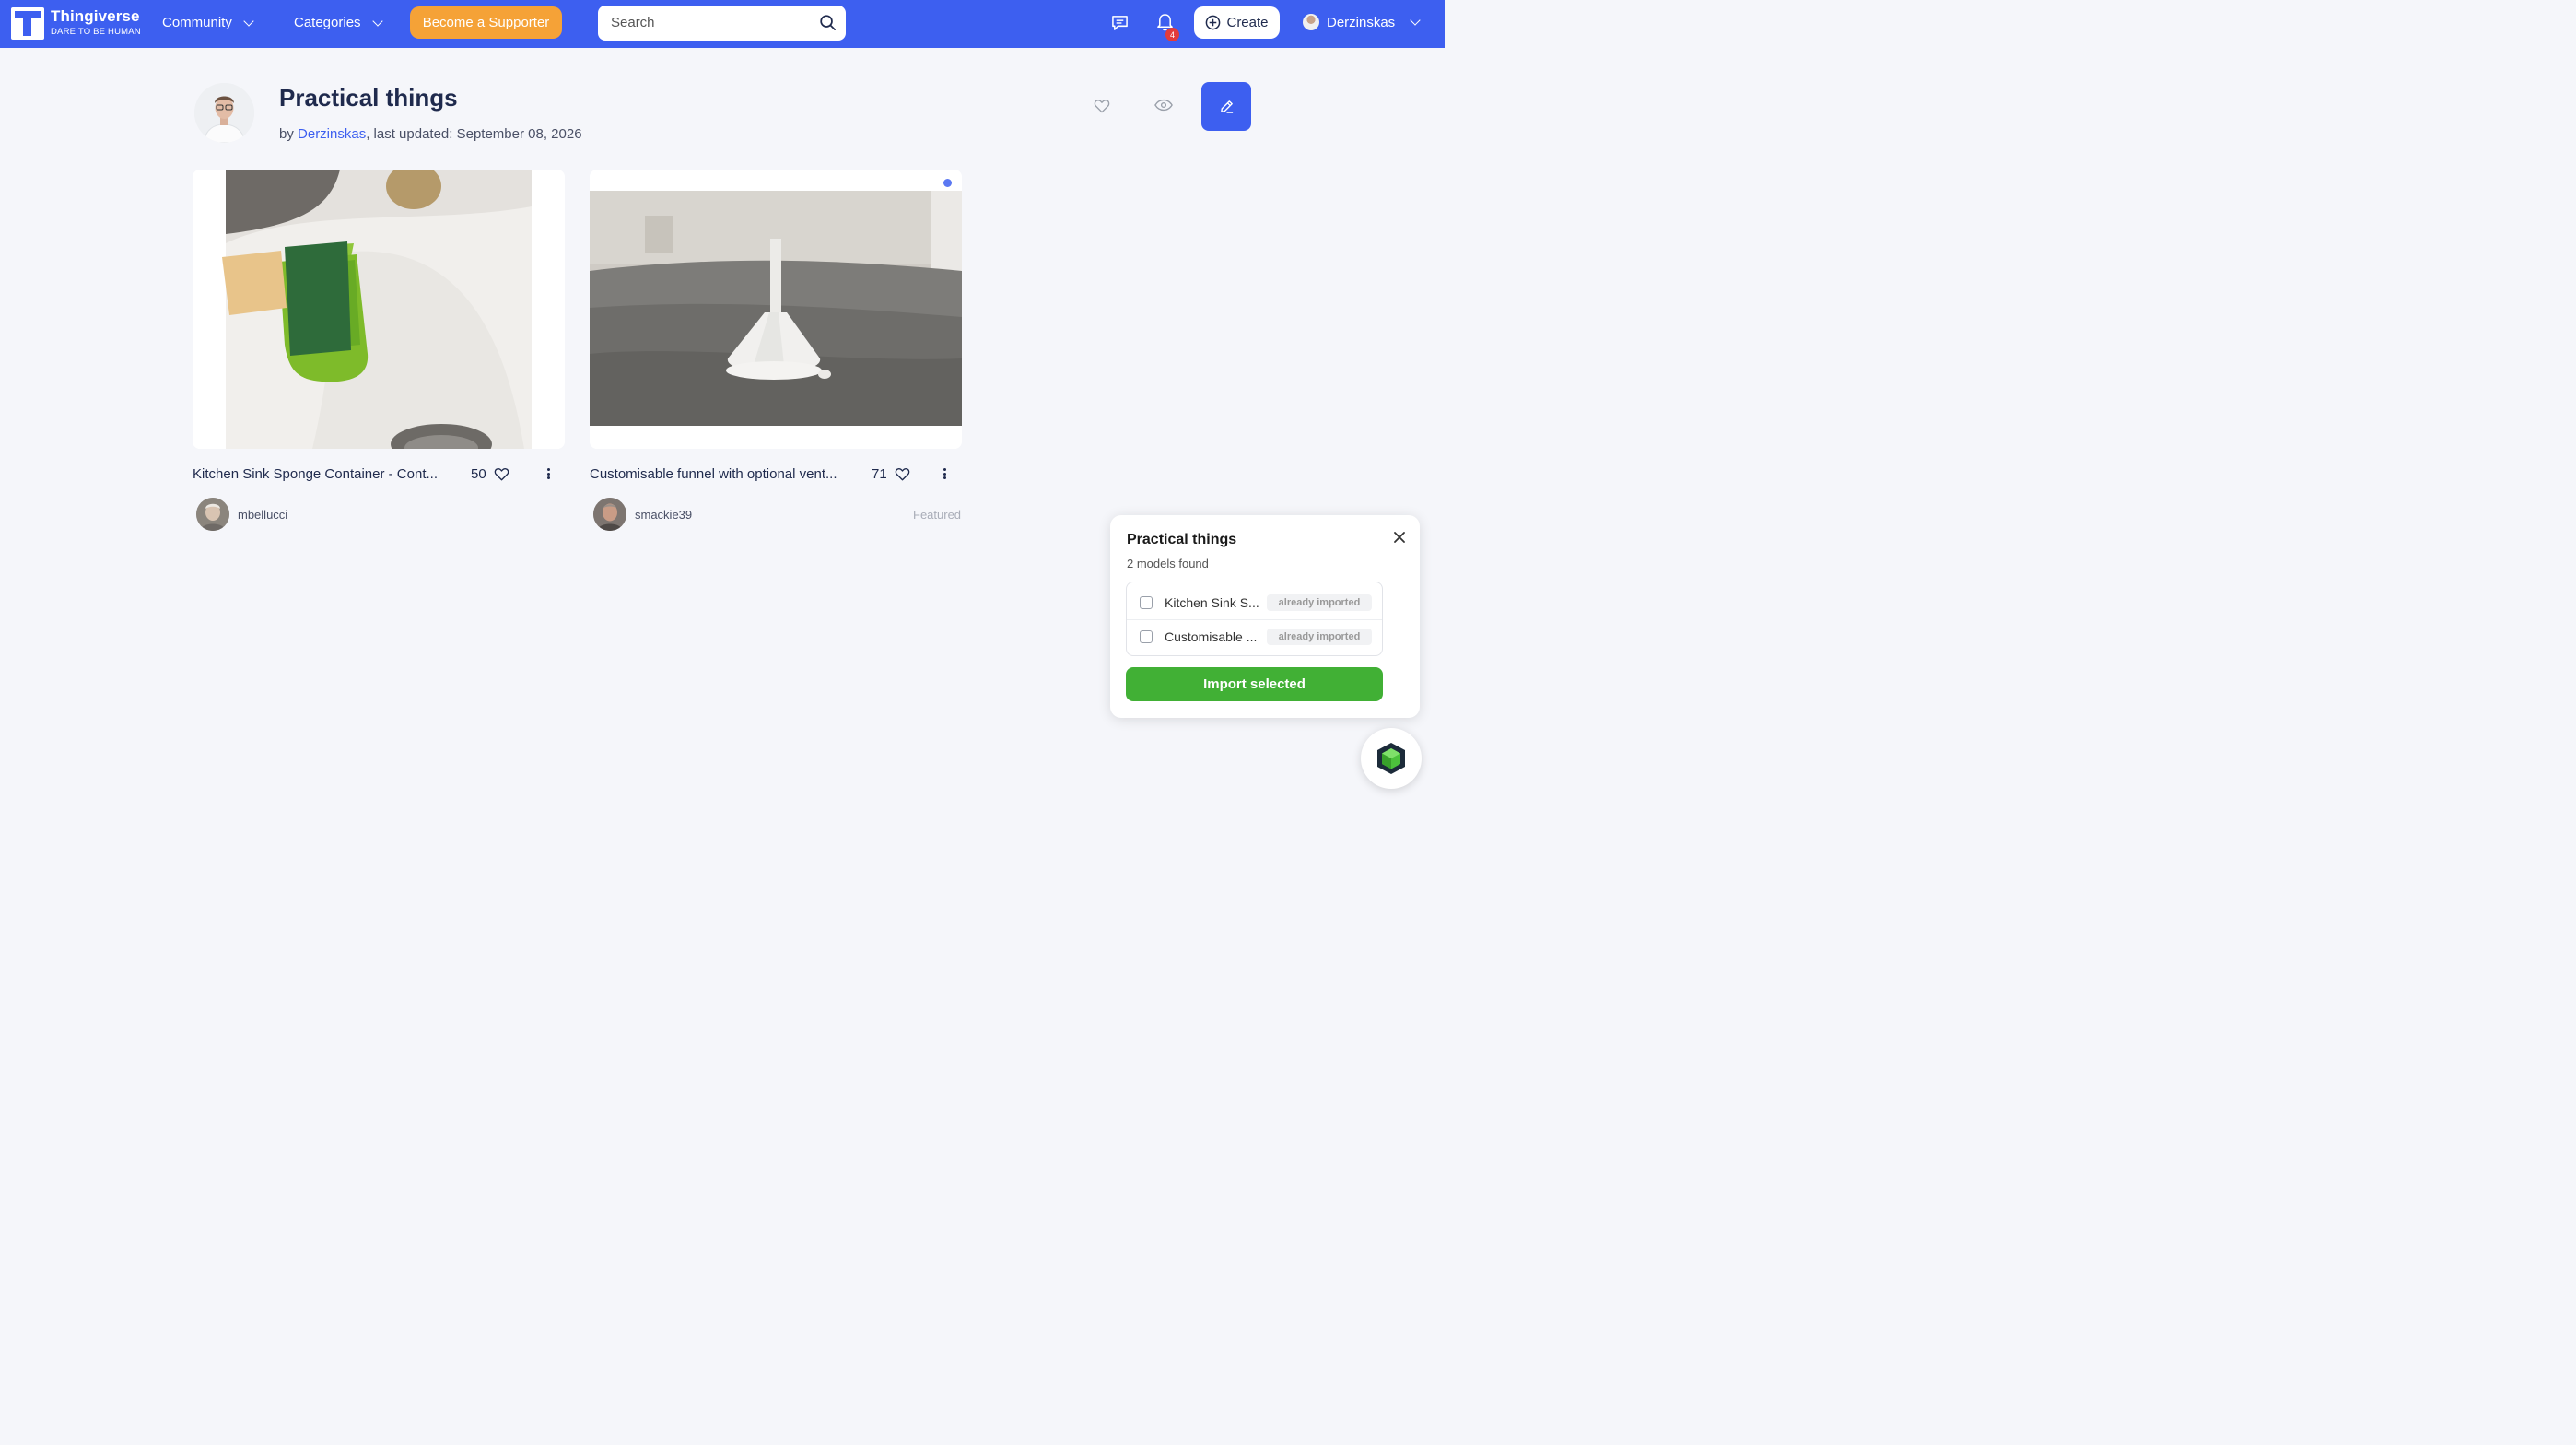 Image resolution: width=2576 pixels, height=1445 pixels. I want to click on edit-collection-button, so click(1226, 106).